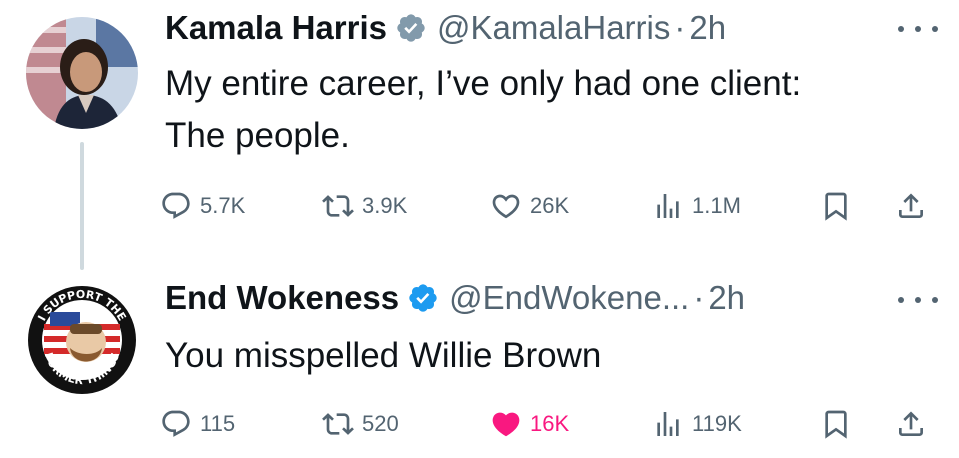 The width and height of the screenshot is (959, 458). I want to click on views-button: 119K, so click(697, 424).